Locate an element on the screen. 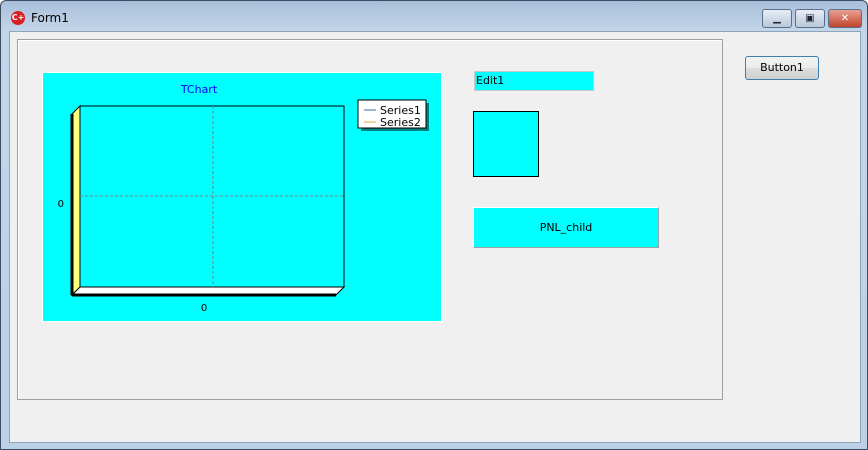 This screenshot has height=450, width=868. shape1 is located at coordinates (506, 144).